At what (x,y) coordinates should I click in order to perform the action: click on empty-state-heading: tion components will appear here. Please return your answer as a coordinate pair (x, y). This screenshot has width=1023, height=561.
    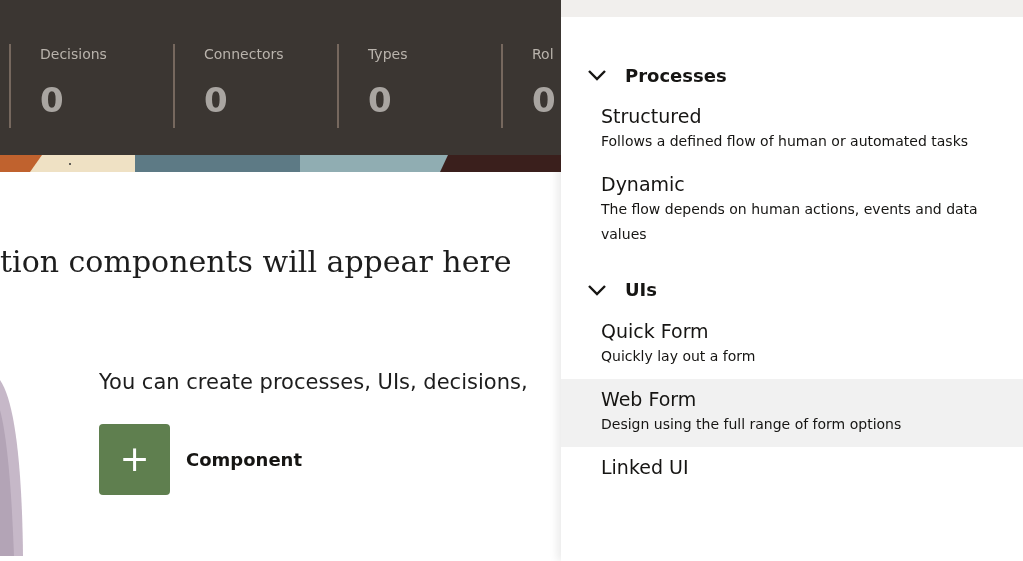
    Looking at the image, I should click on (256, 262).